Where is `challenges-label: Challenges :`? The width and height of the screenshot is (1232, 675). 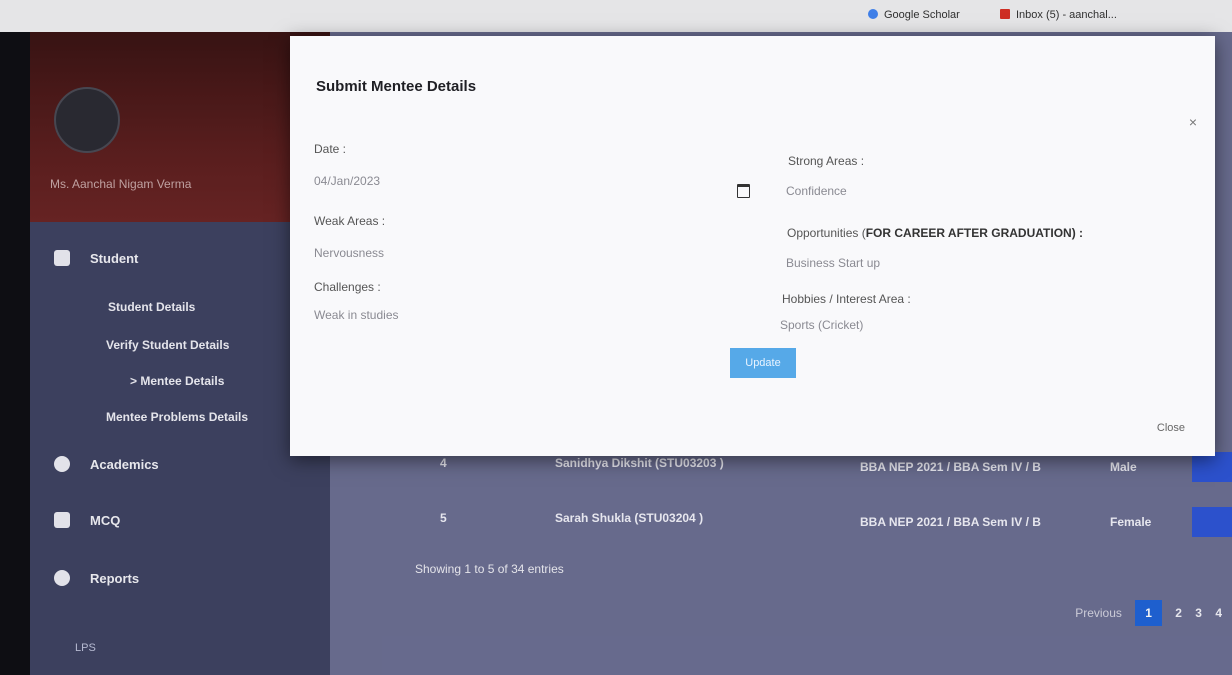
challenges-label: Challenges : is located at coordinates (347, 287).